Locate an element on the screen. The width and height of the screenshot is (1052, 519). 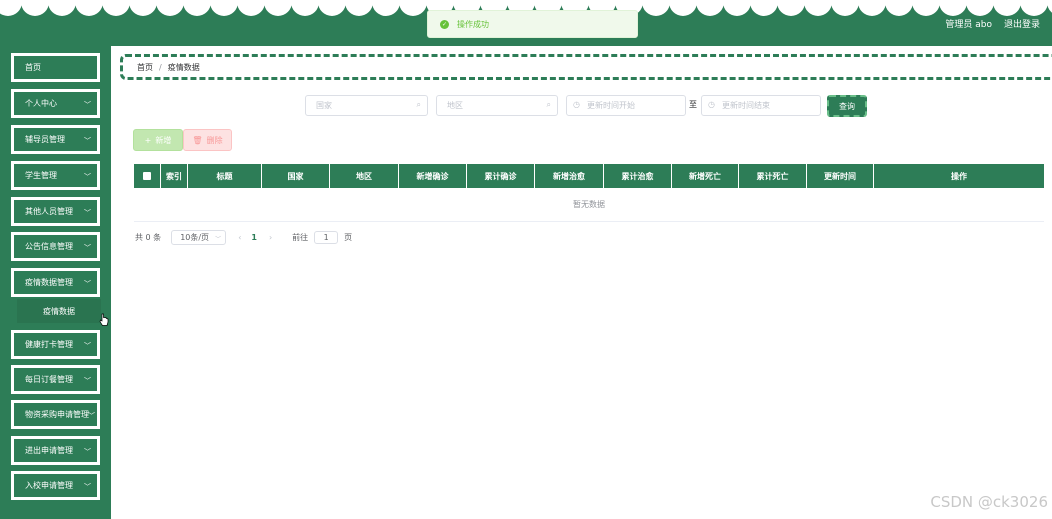
breadcrumb: 首页 / 疫情数据 is located at coordinates (586, 67).